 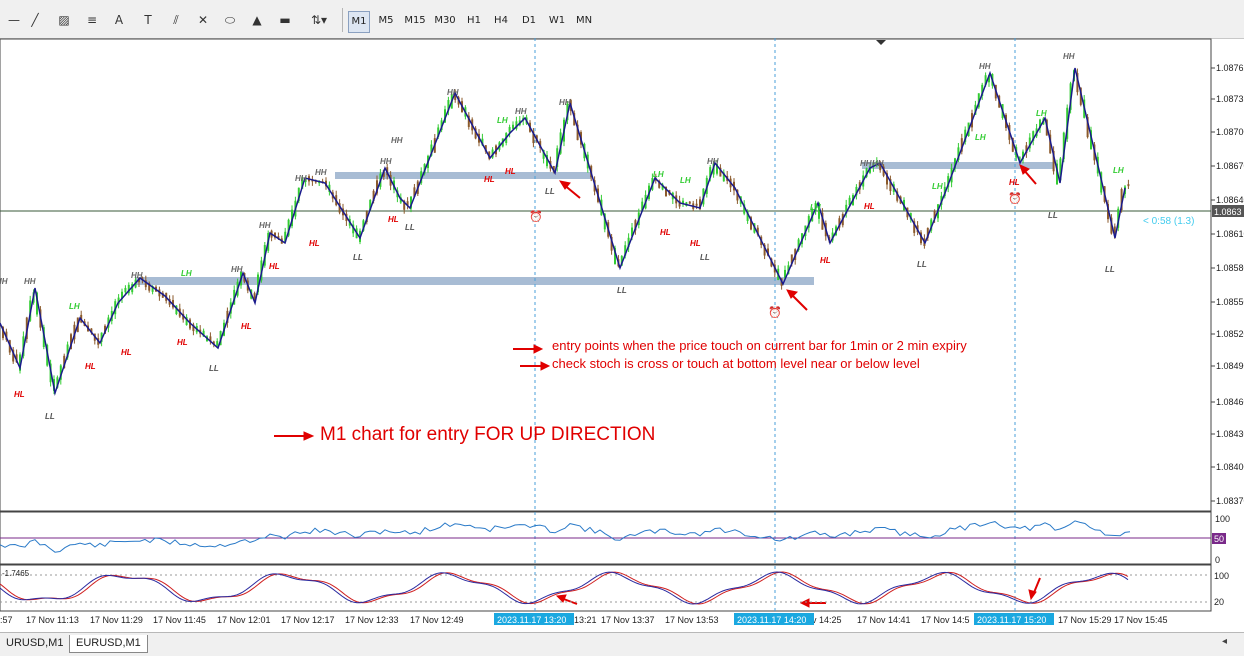 I want to click on time-tick-label: 17 Nov 14:41, so click(x=884, y=620).